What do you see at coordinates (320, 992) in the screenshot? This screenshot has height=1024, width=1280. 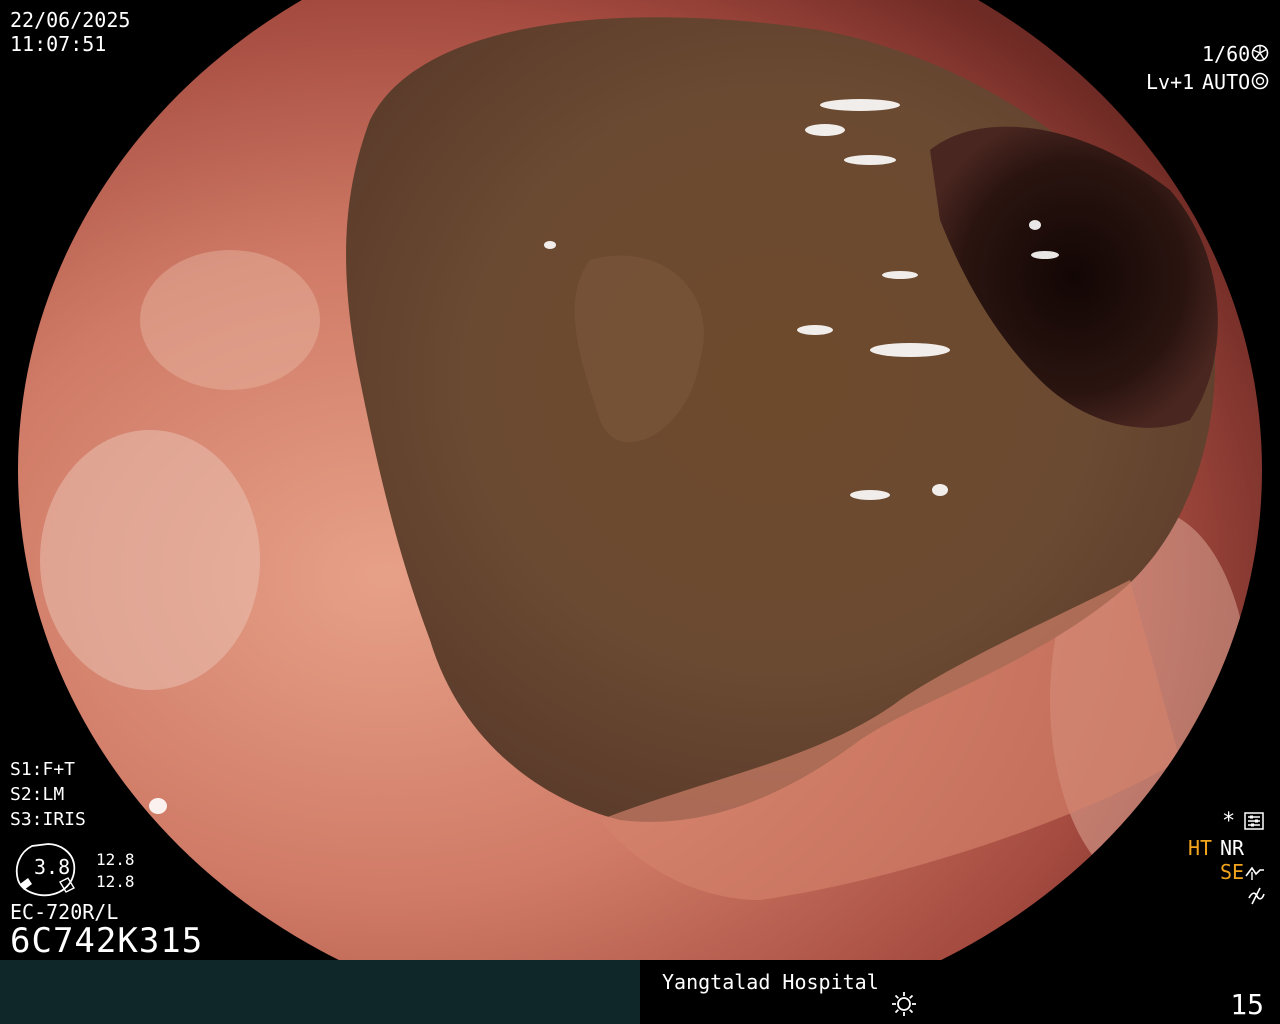 I see `status-bar-left` at bounding box center [320, 992].